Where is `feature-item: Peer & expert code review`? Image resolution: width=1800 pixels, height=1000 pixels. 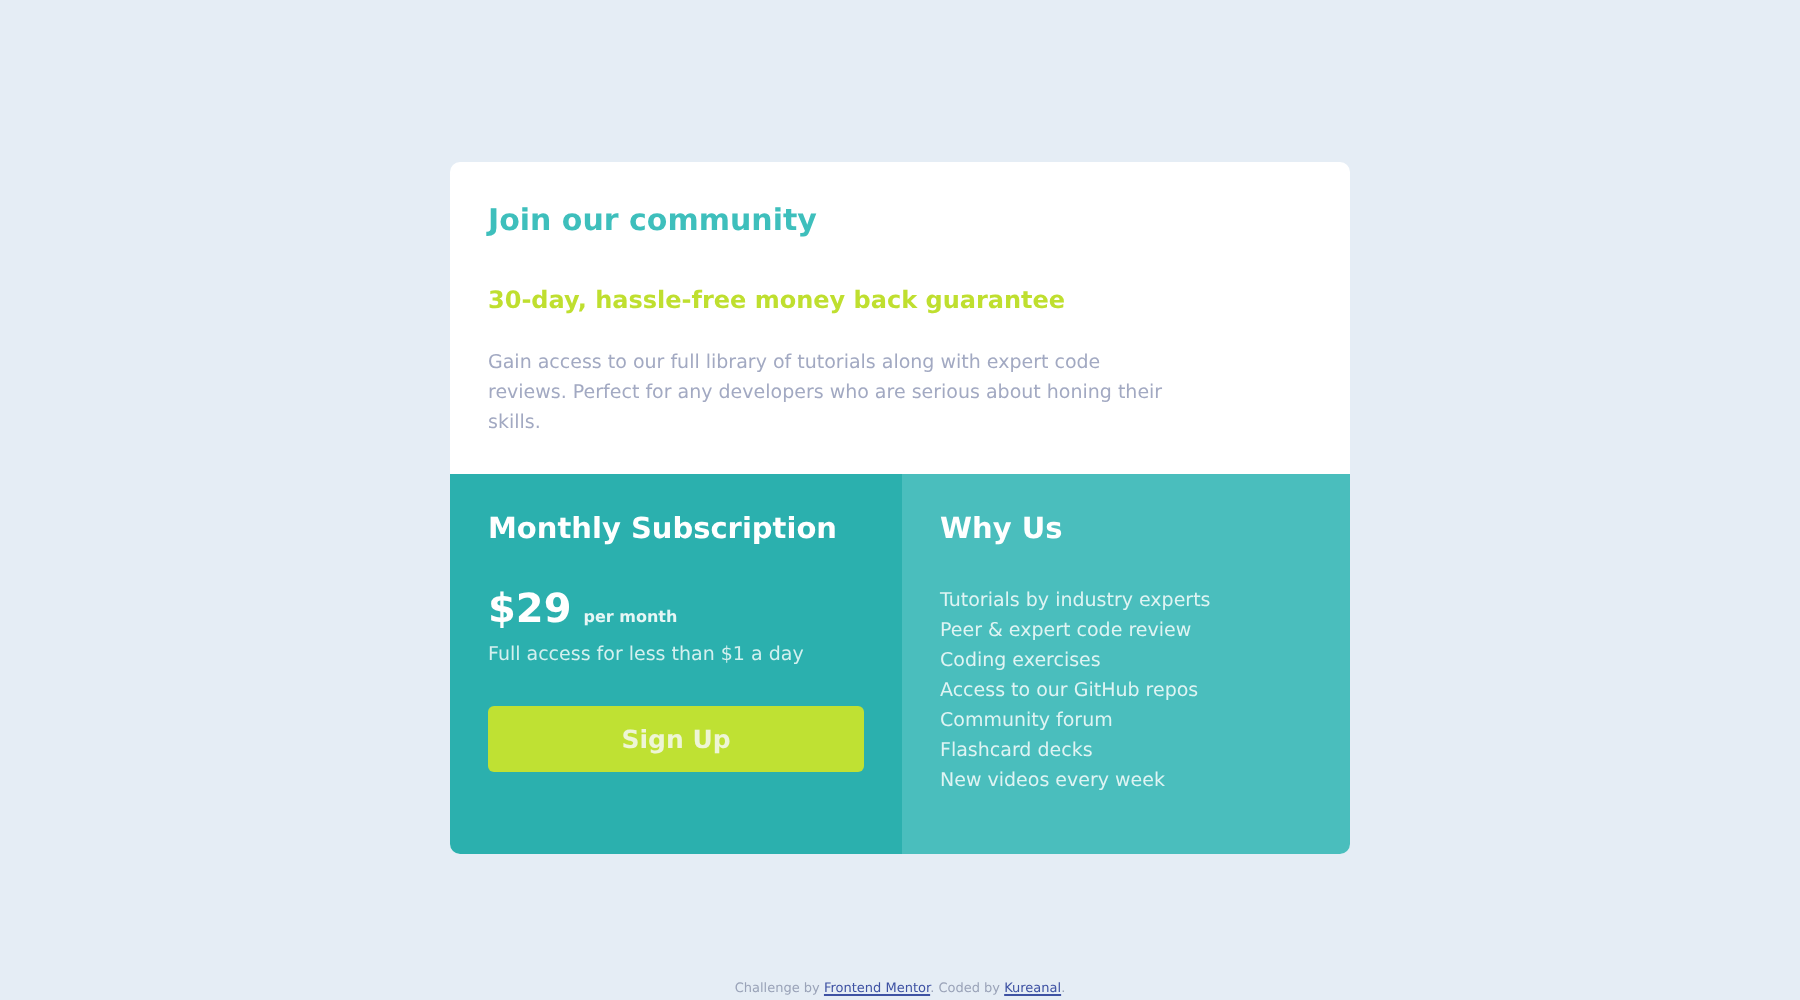 feature-item: Peer & expert code review is located at coordinates (1067, 632).